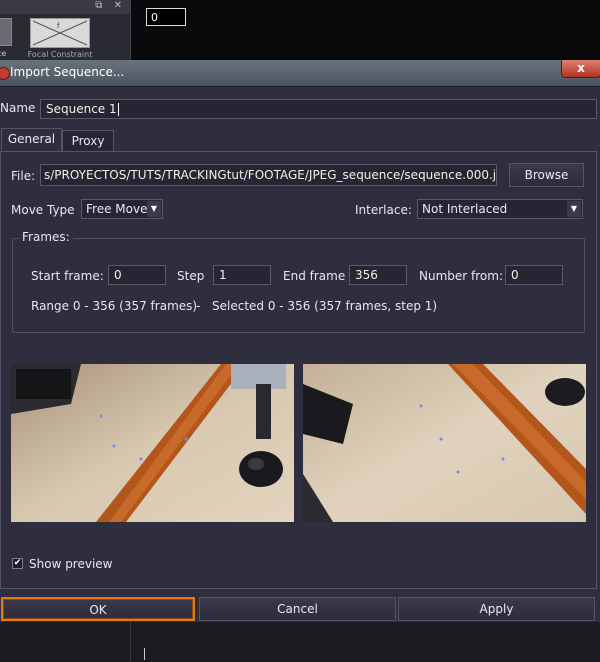 Image resolution: width=600 pixels, height=662 pixels. I want to click on node-focal-constraint: f Focal Constraint, so click(60, 38).